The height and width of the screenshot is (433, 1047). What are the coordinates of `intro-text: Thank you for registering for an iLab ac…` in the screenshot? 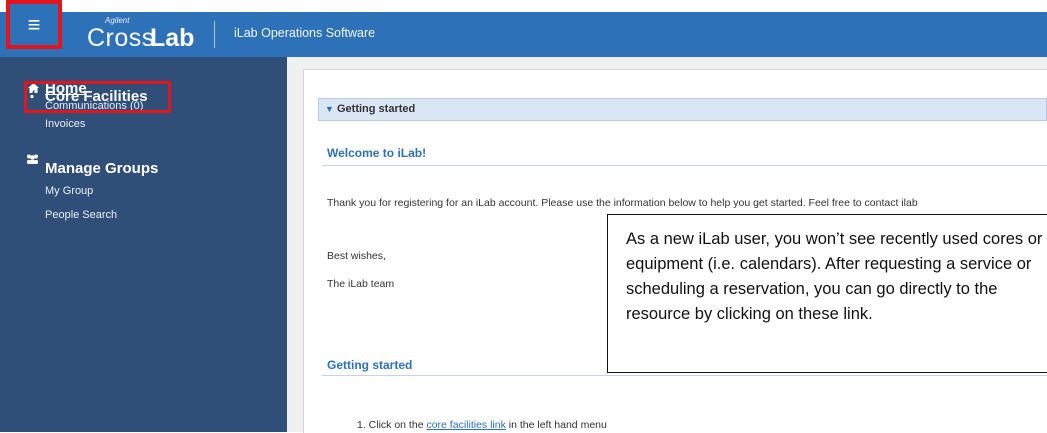 It's located at (622, 203).